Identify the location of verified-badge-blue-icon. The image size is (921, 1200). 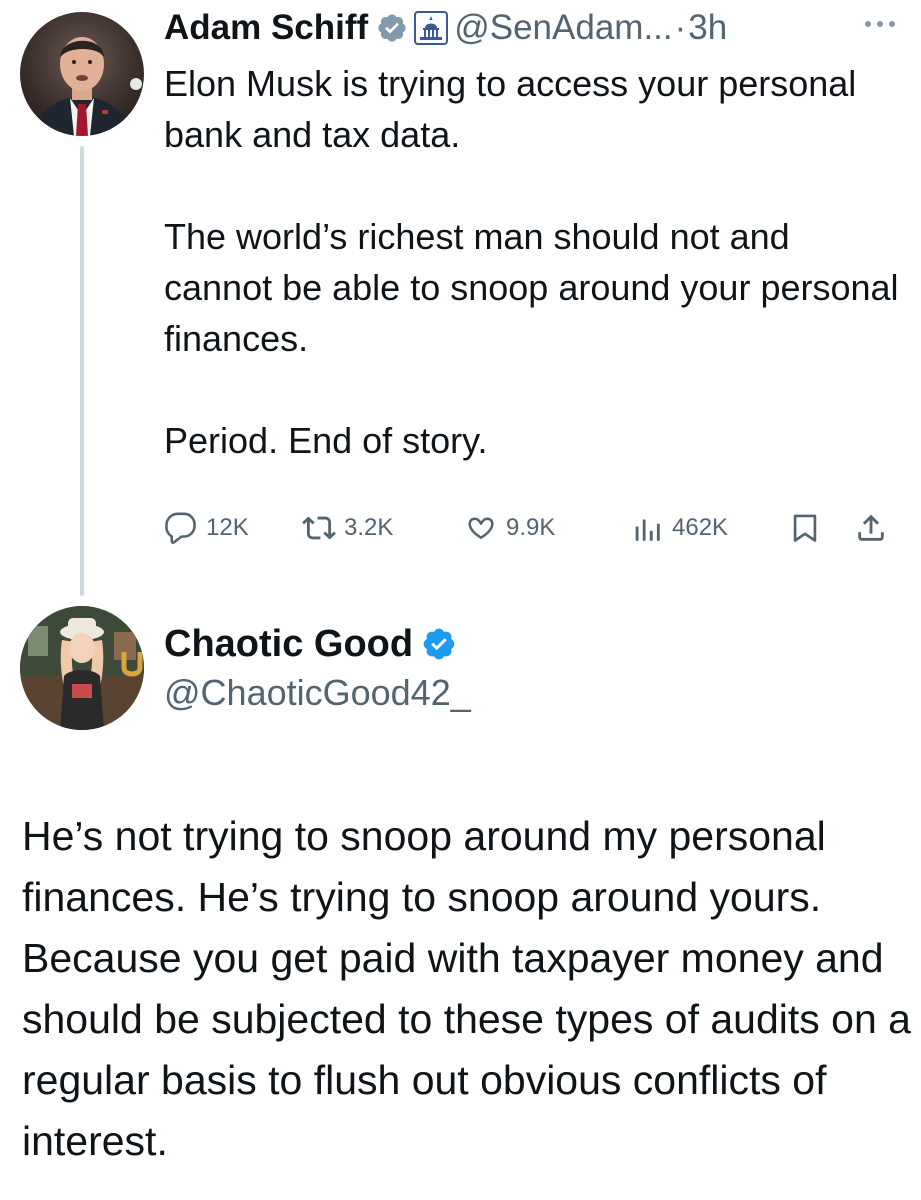
(439, 644).